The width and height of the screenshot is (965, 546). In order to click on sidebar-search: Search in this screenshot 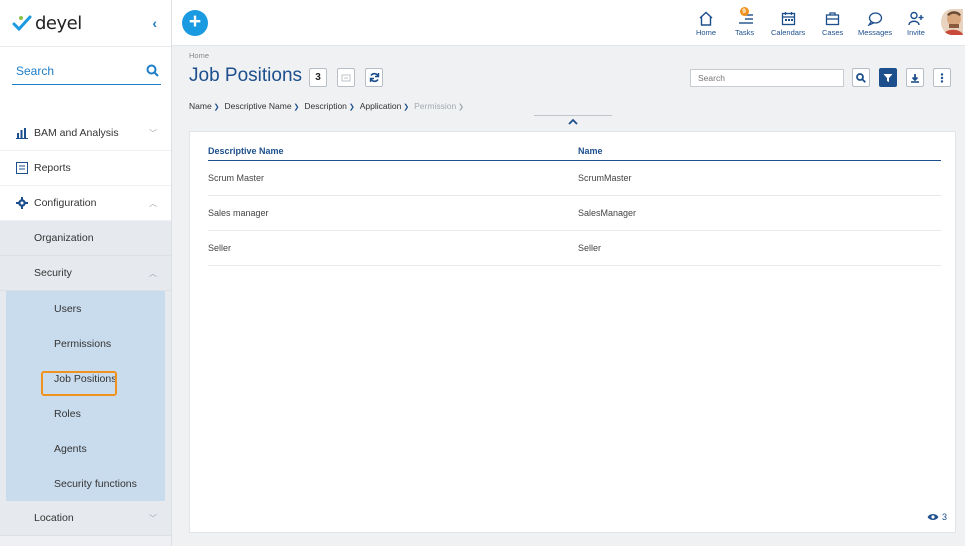, I will do `click(85, 70)`.